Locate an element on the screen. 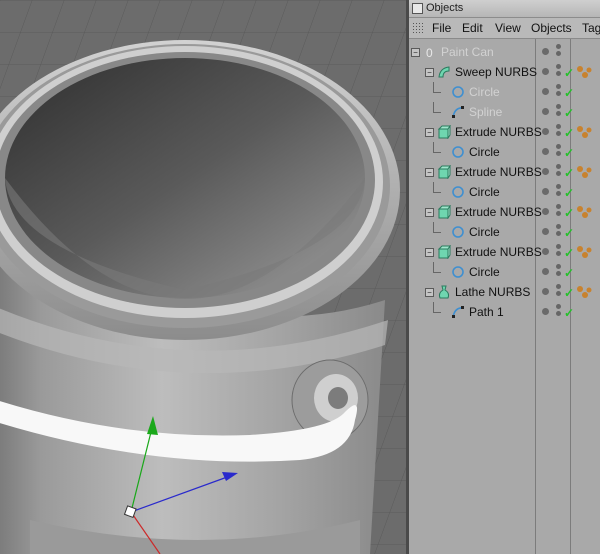 This screenshot has width=600, height=554. tree-item-label: Path 1 is located at coordinates (486, 312).